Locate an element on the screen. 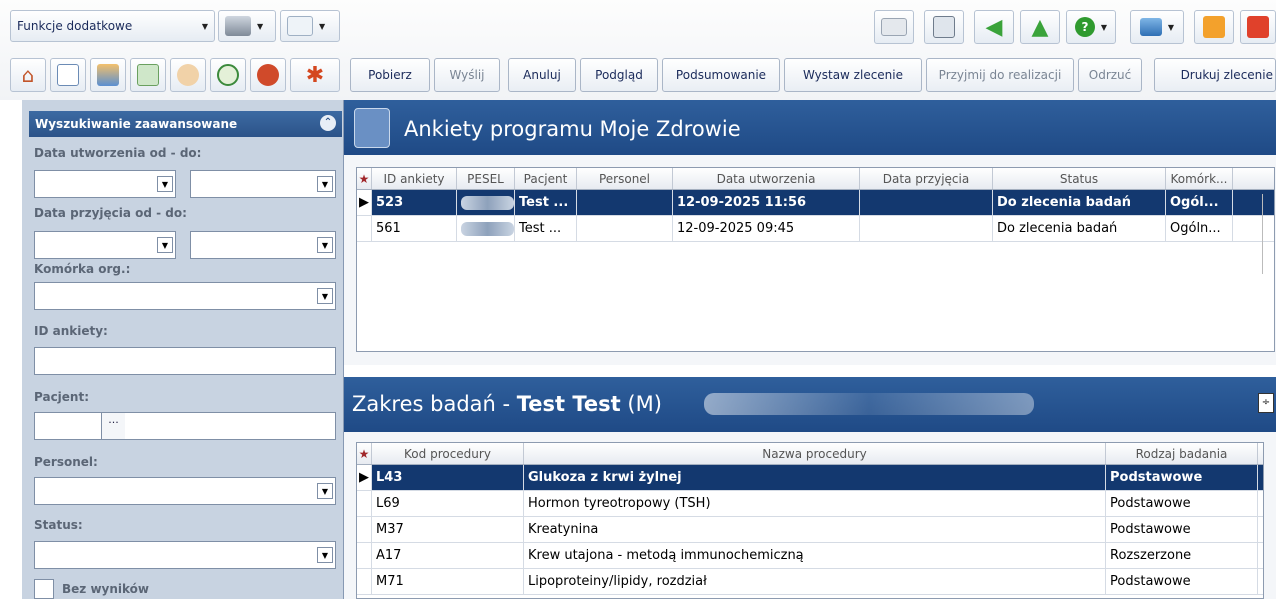  network-button is located at coordinates (944, 27).